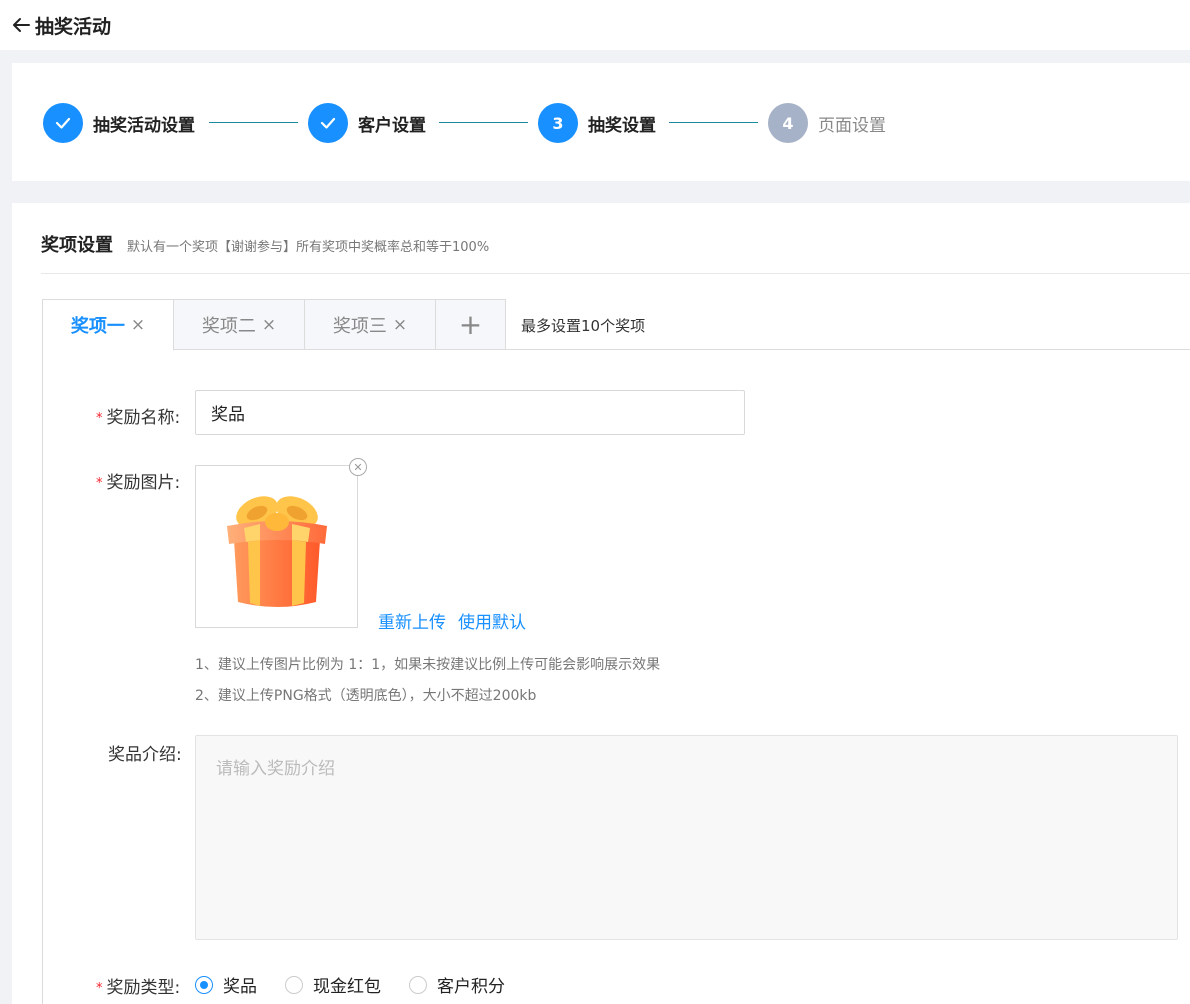 This screenshot has width=1190, height=1004. I want to click on radio-label: 奖品, so click(240, 987).